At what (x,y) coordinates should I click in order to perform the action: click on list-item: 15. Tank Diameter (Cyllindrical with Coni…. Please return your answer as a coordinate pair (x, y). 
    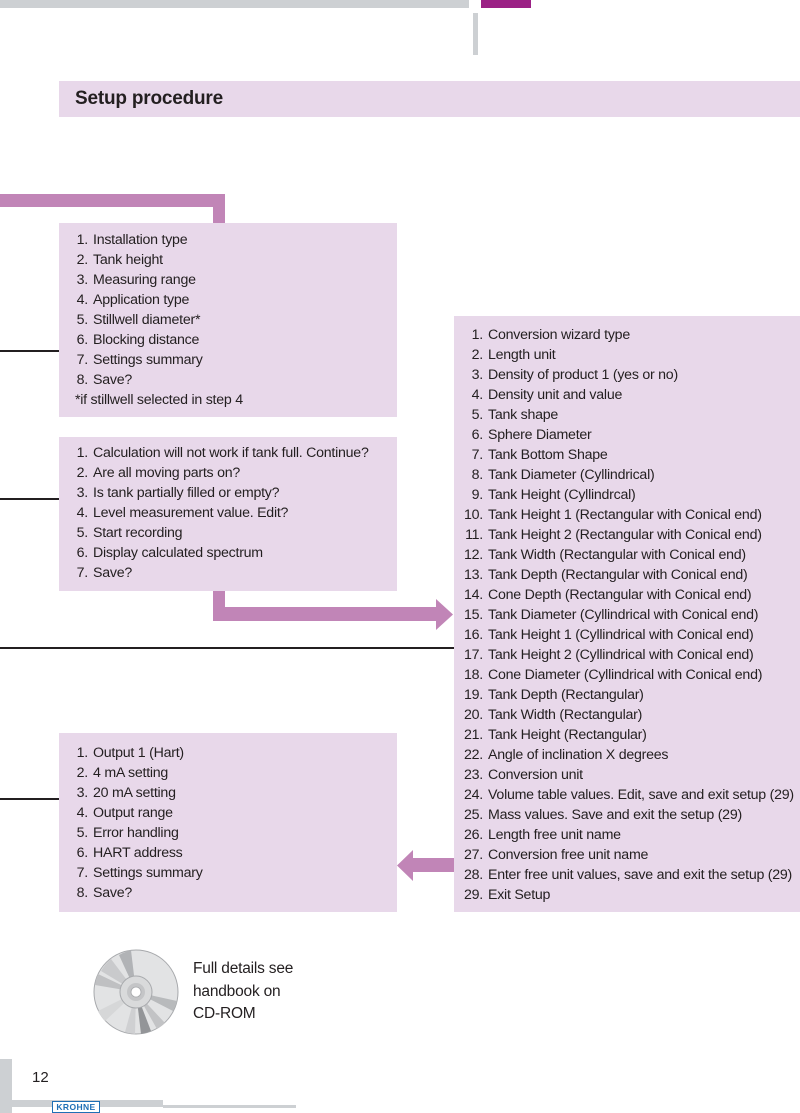
    Looking at the image, I should click on (611, 615).